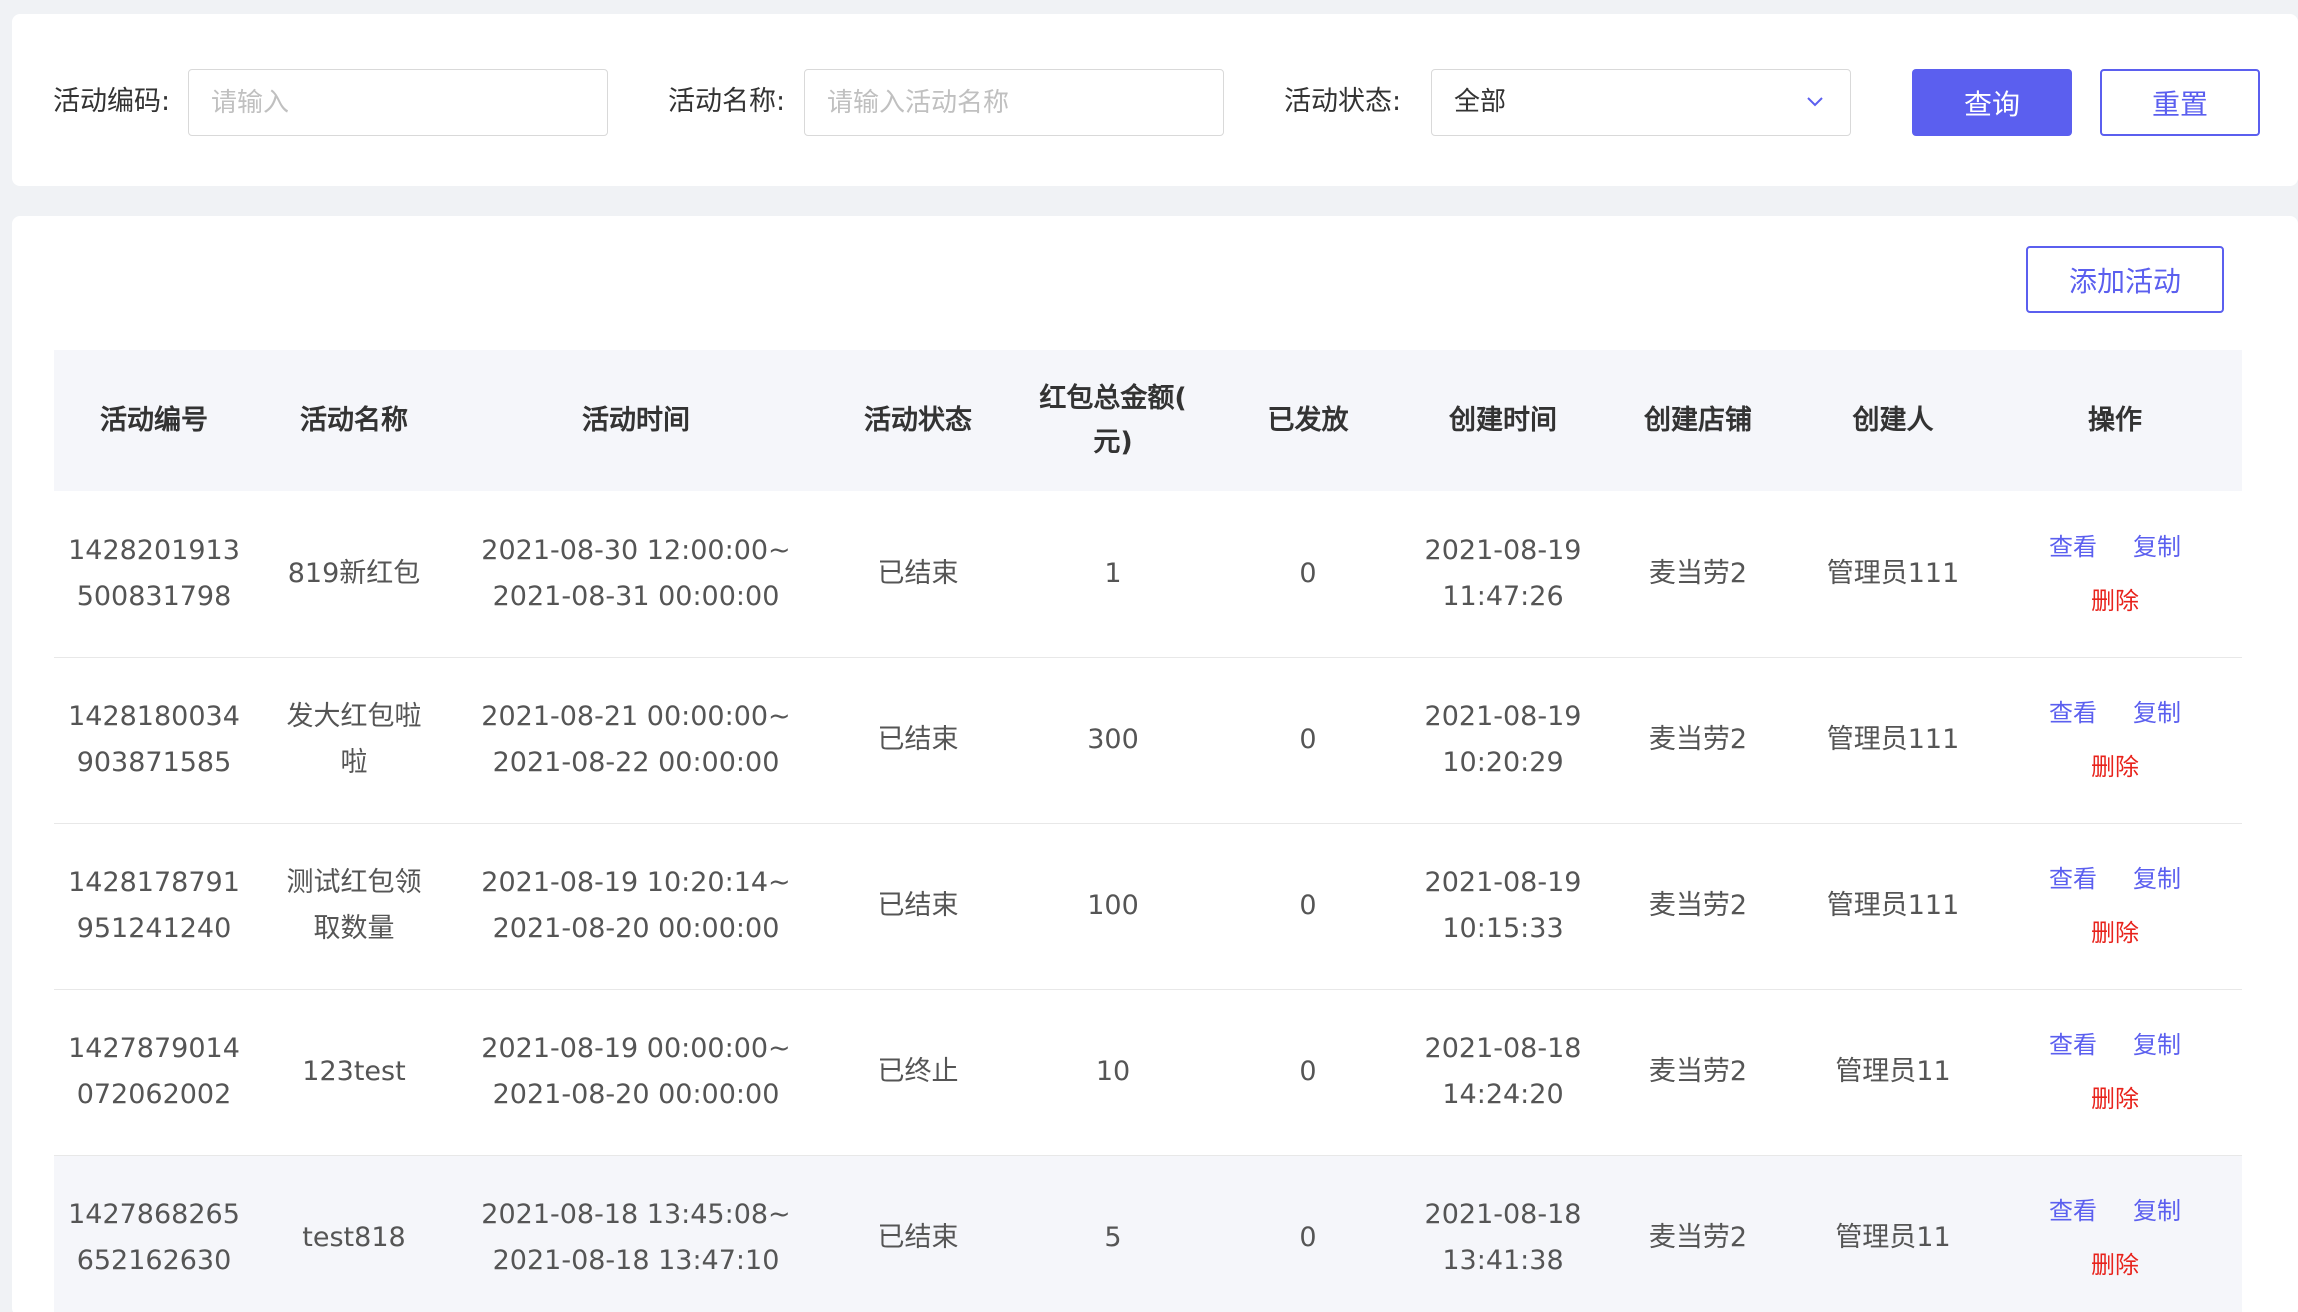 This screenshot has width=2298, height=1312. I want to click on reset-button: 重置, so click(2180, 102).